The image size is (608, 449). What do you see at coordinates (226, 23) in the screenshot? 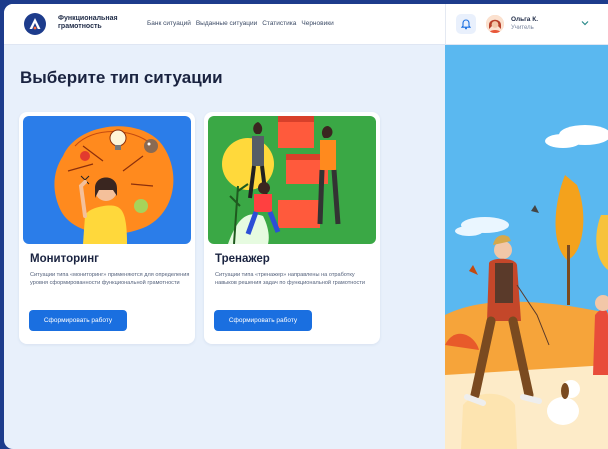
I see `nav-item-issued-situations: Выданные ситуации` at bounding box center [226, 23].